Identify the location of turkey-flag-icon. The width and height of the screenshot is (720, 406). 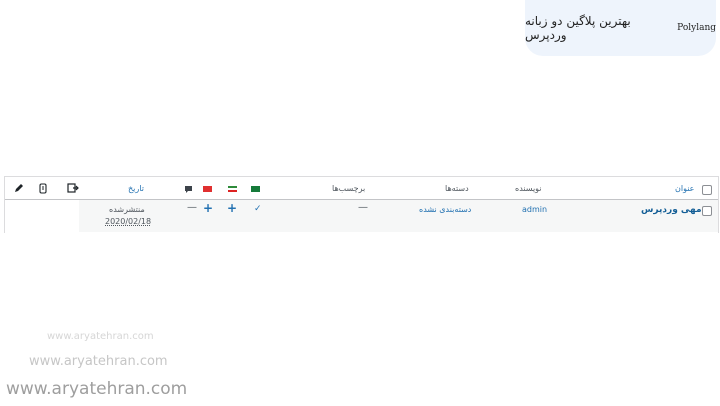
(207, 189).